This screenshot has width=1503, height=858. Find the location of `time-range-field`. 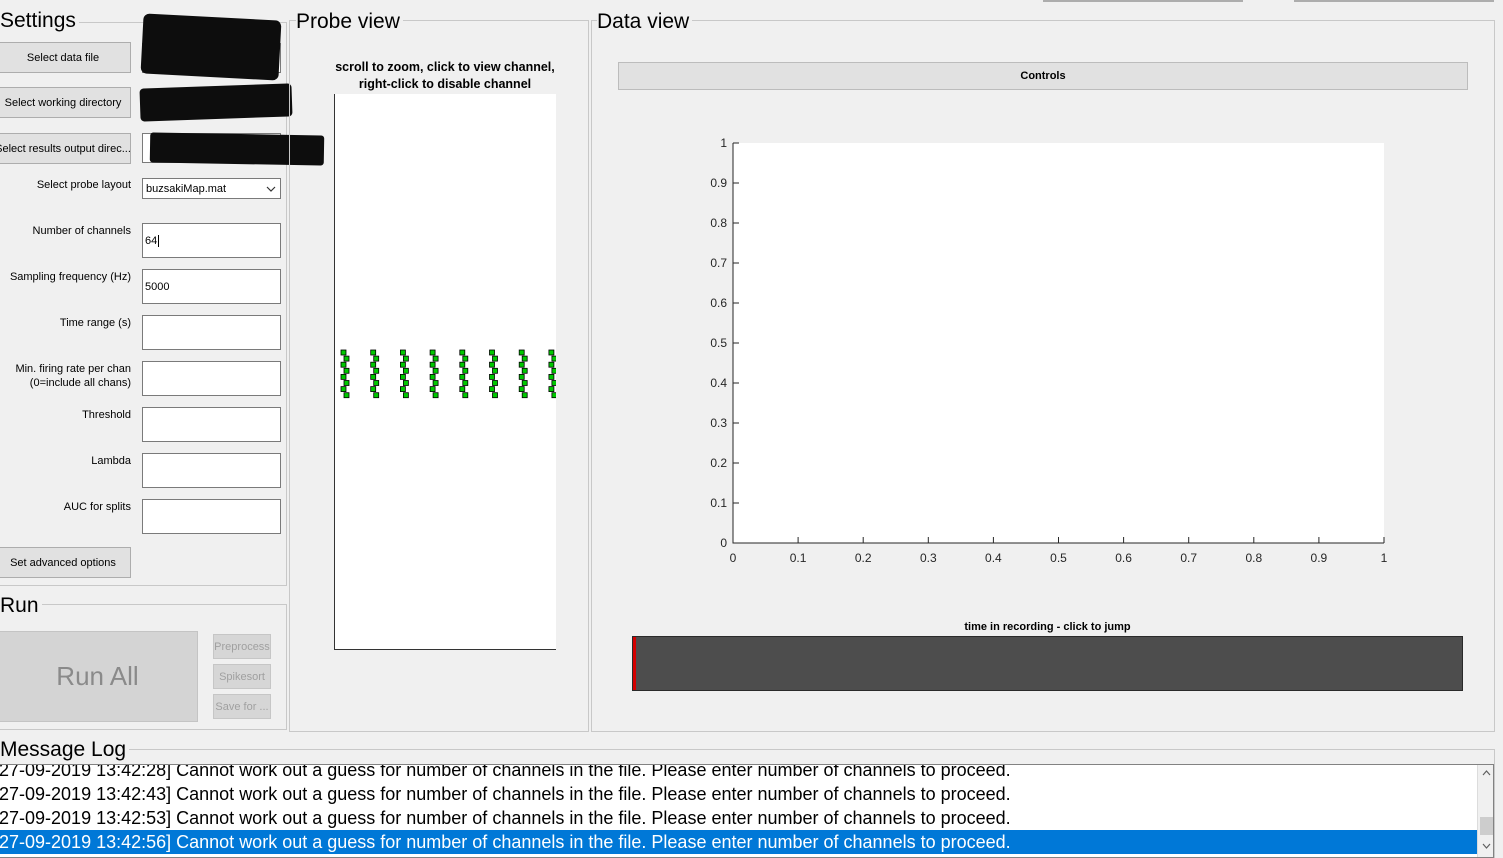

time-range-field is located at coordinates (211, 332).